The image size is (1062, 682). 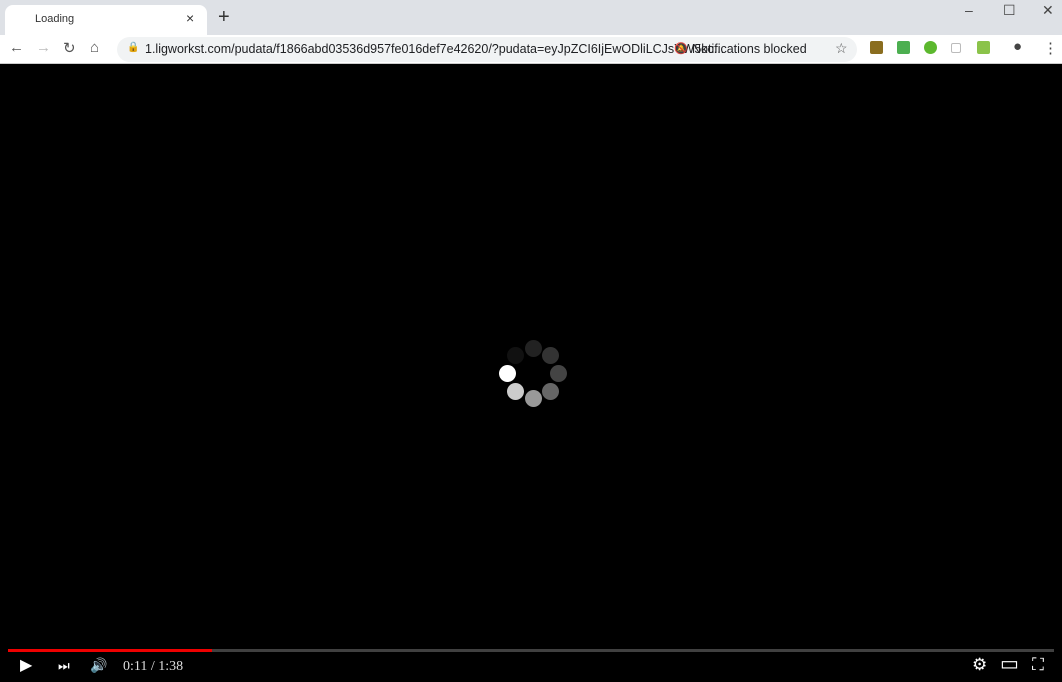 I want to click on notifications-label: Notifications blocked, so click(x=749, y=49).